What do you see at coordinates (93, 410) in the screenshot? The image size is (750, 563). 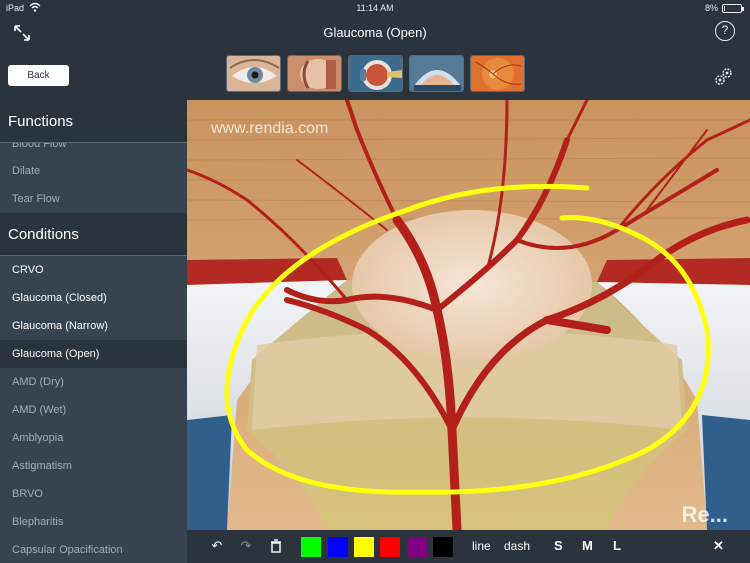 I see `sidebar-item-amd-wet: AMD (Wet)` at bounding box center [93, 410].